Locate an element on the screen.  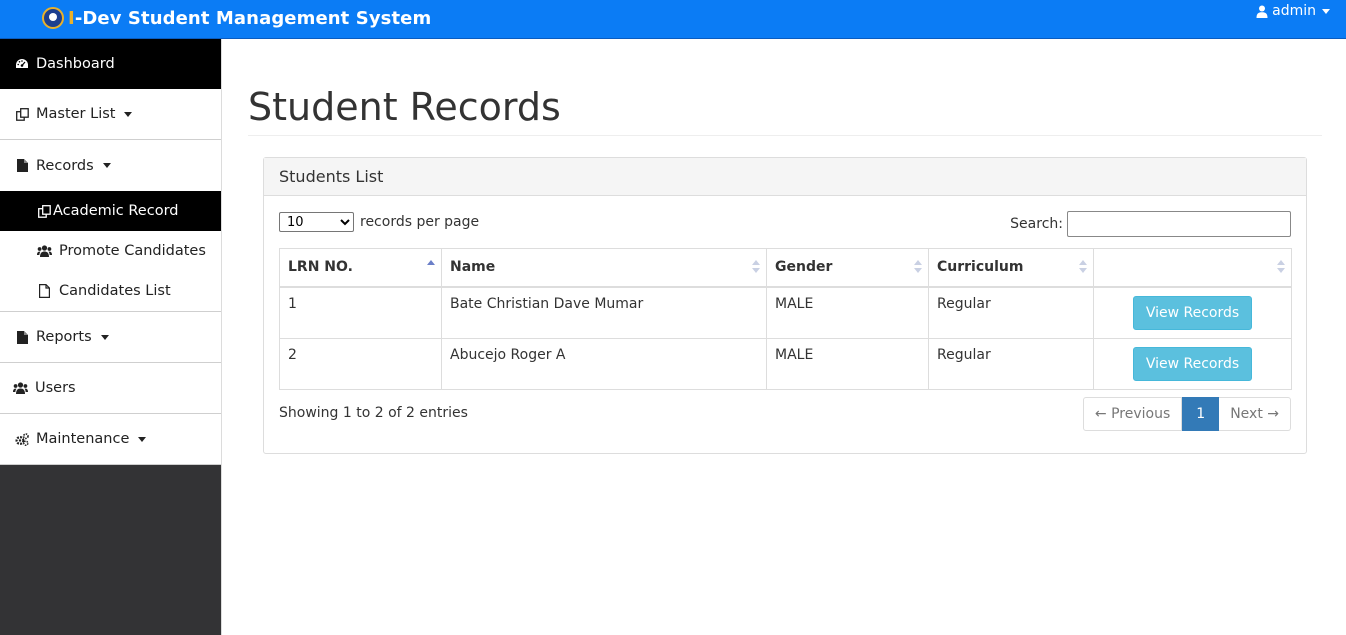
column-header-curriculum: Curriculum is located at coordinates (1011, 268).